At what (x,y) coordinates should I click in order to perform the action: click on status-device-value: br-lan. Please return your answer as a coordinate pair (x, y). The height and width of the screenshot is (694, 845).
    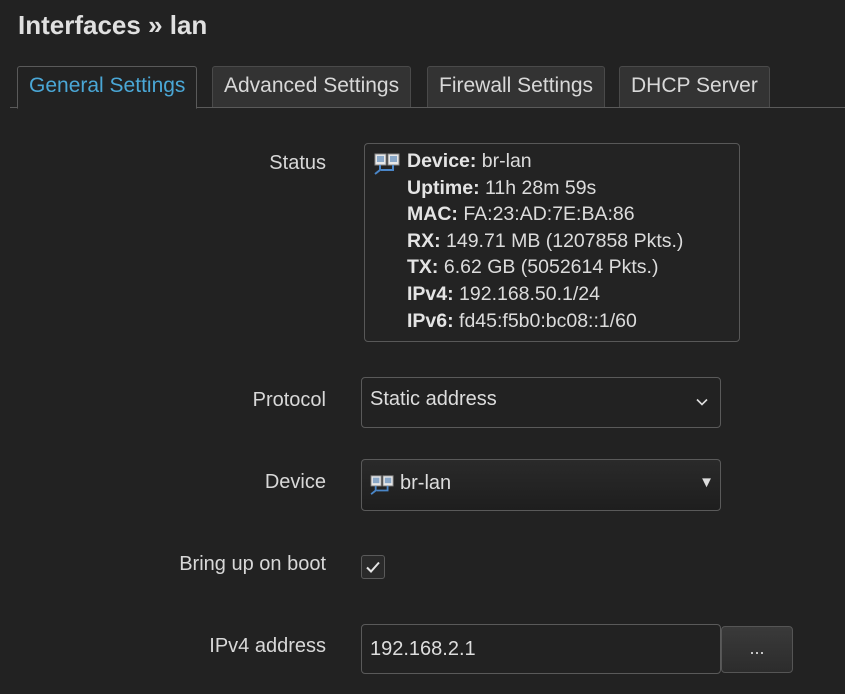
    Looking at the image, I should click on (506, 161).